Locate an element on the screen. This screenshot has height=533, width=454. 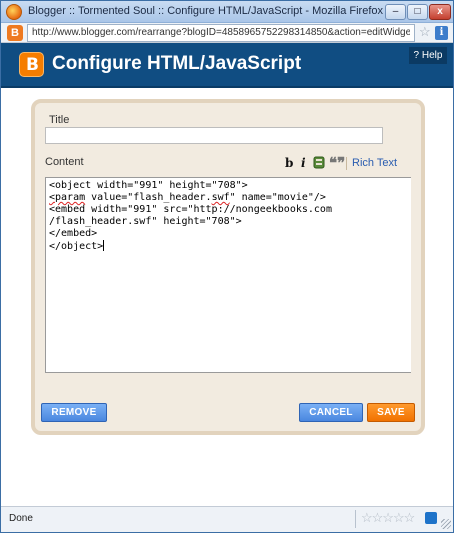
blogger-favicon-icon: B is located at coordinates (15, 33).